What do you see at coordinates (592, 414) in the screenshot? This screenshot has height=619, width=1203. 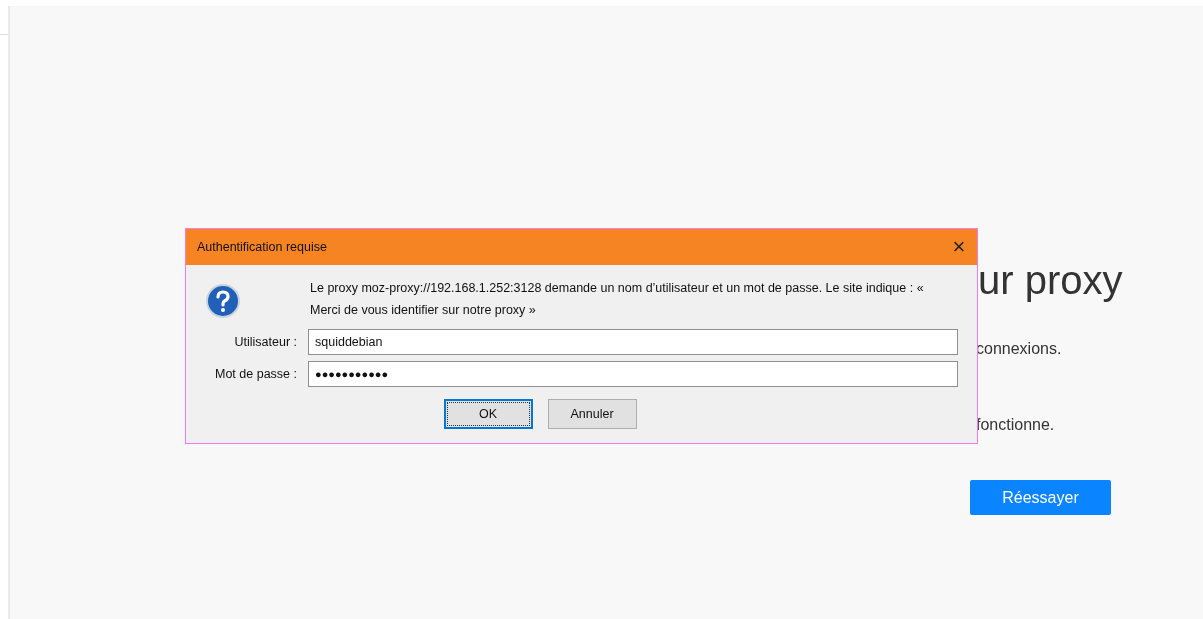 I see `cancel-button: Annuler` at bounding box center [592, 414].